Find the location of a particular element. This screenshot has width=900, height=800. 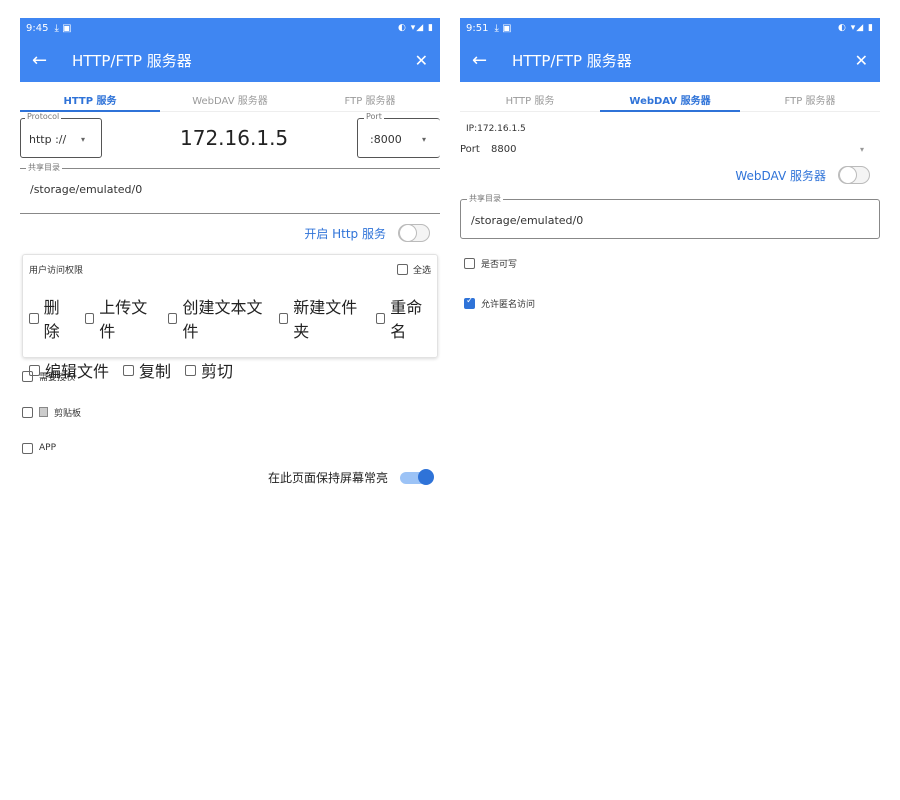

permissions-row-2: 编辑文件 复制 剪切 is located at coordinates (230, 370).